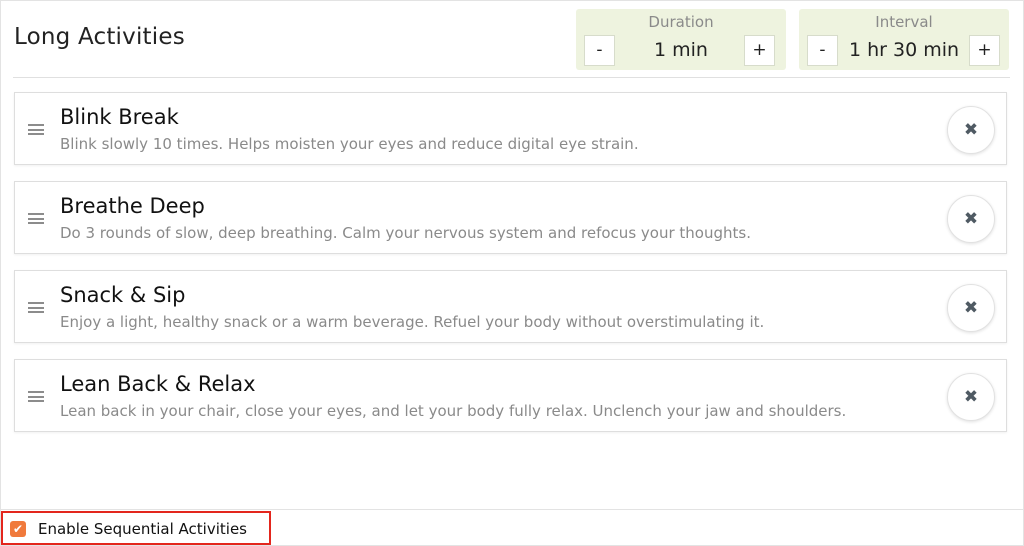  What do you see at coordinates (822, 50) in the screenshot?
I see `interval-decrease-button: -` at bounding box center [822, 50].